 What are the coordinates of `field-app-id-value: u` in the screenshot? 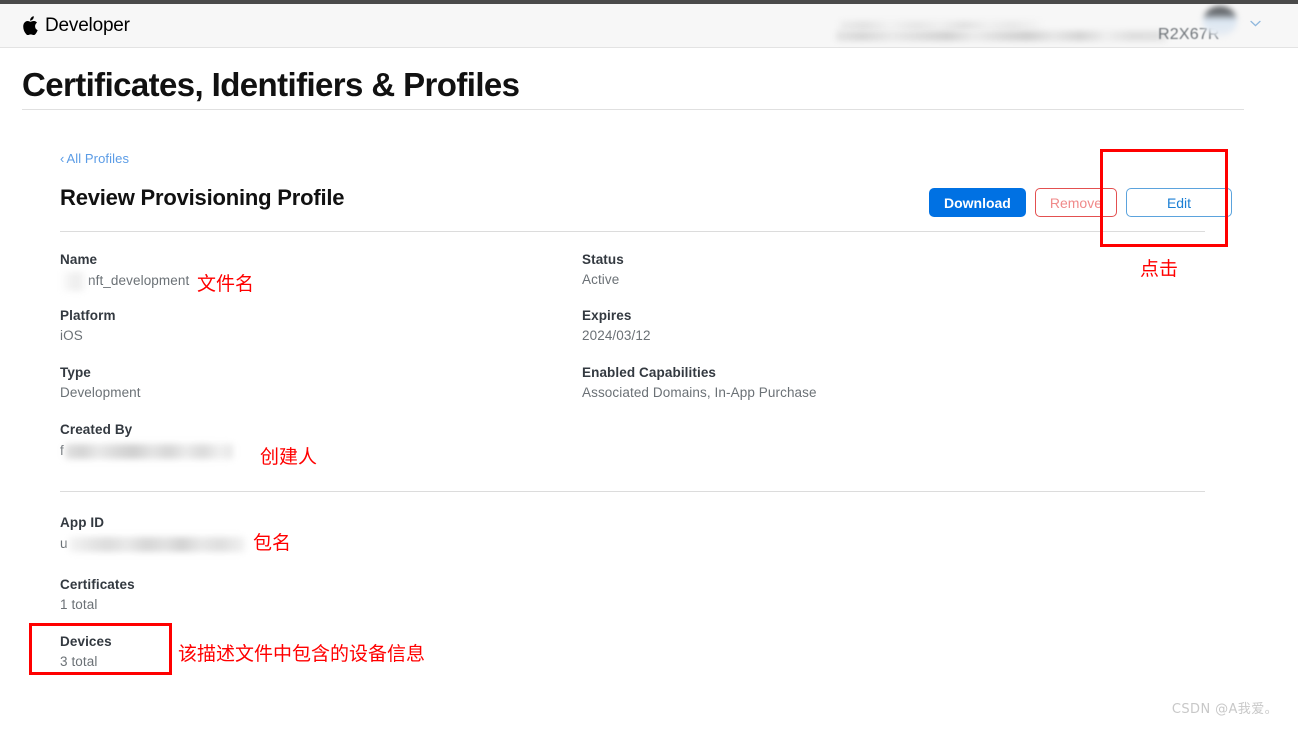 It's located at (152, 544).